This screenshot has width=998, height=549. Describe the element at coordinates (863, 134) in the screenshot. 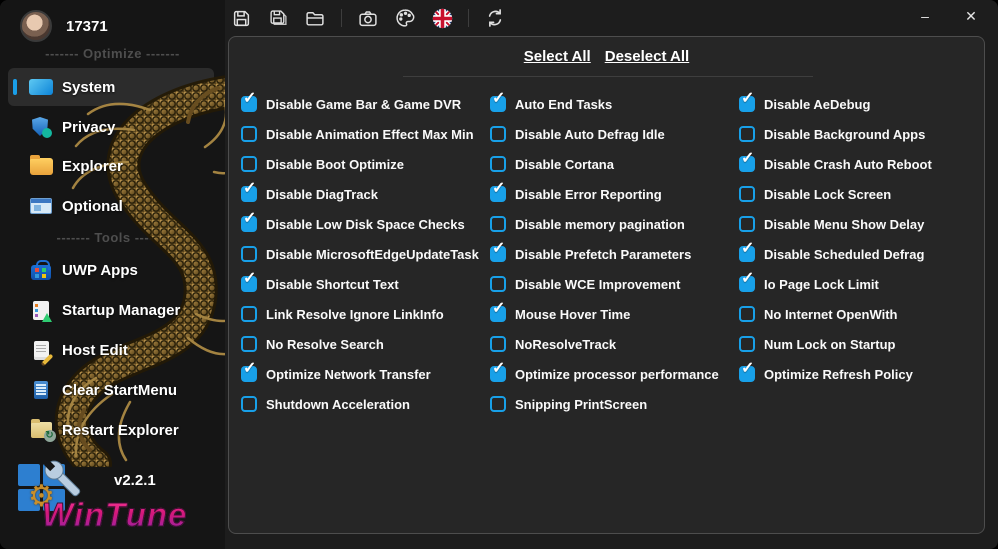

I see `checkbox-row: Disable Background Apps` at that location.